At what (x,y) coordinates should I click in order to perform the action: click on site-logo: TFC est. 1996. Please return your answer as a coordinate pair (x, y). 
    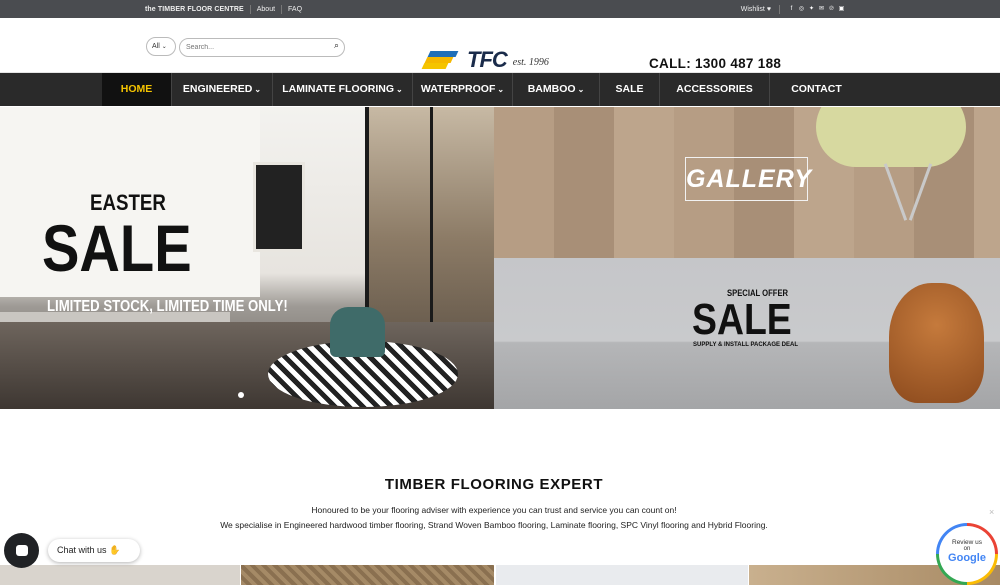
    Looking at the image, I should click on (485, 59).